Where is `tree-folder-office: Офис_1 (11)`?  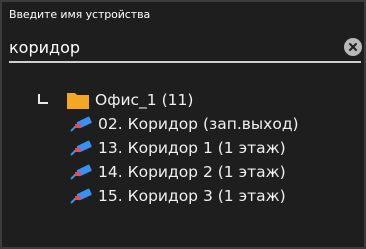 tree-folder-office: Офис_1 (11) is located at coordinates (115, 100).